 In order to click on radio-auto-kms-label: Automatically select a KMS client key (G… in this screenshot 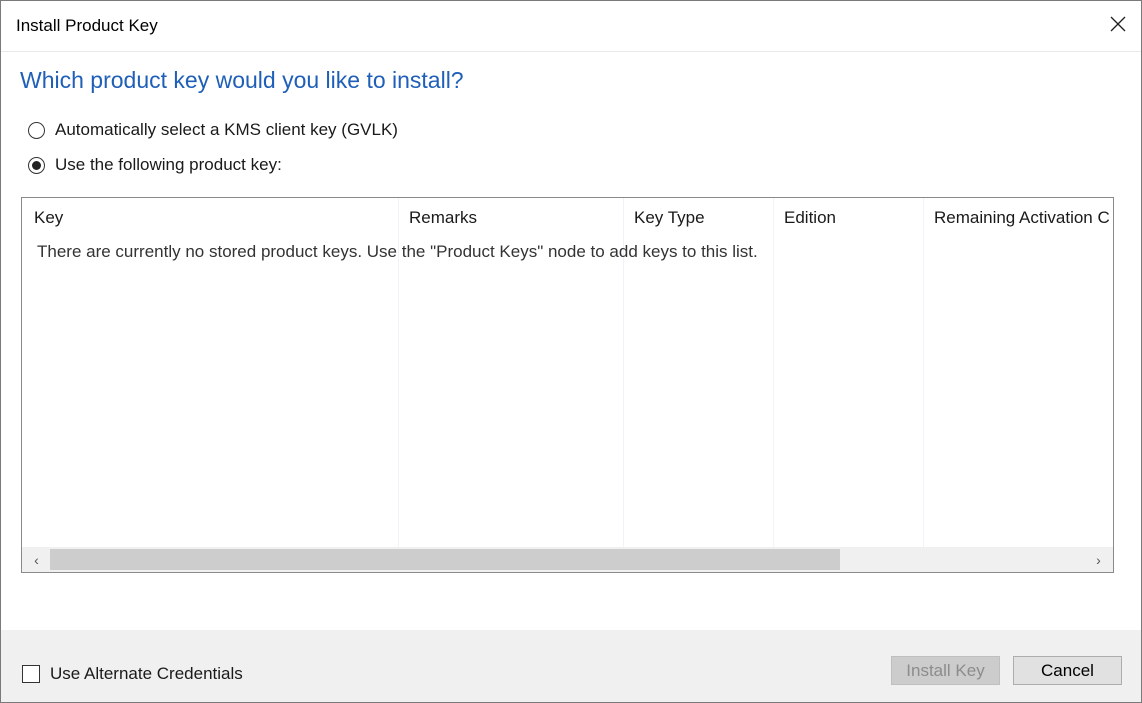, I will do `click(226, 129)`.